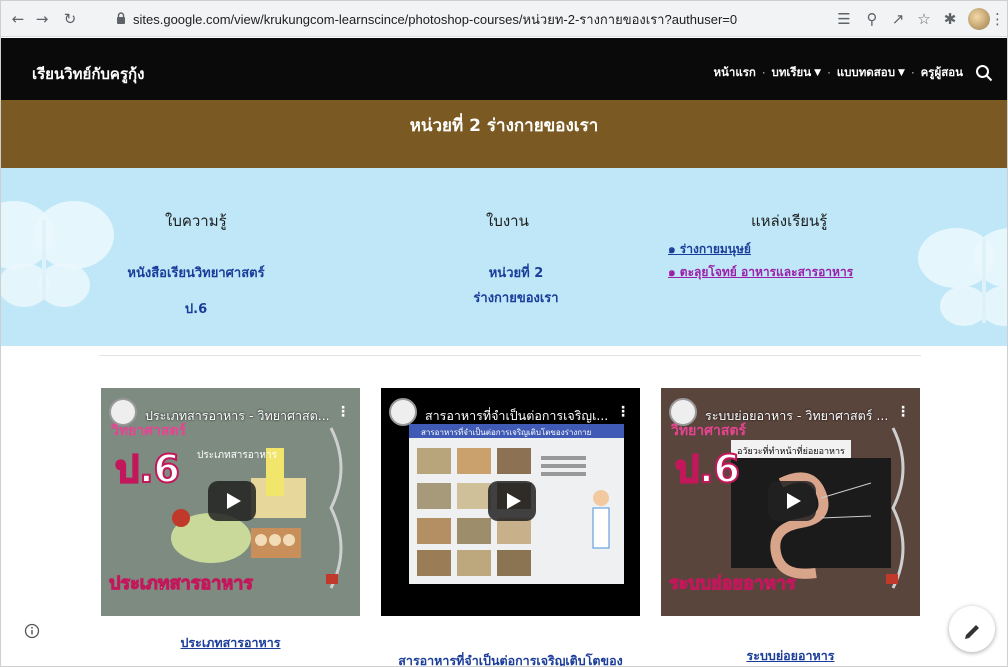  What do you see at coordinates (984, 73) in the screenshot?
I see `search-icon` at bounding box center [984, 73].